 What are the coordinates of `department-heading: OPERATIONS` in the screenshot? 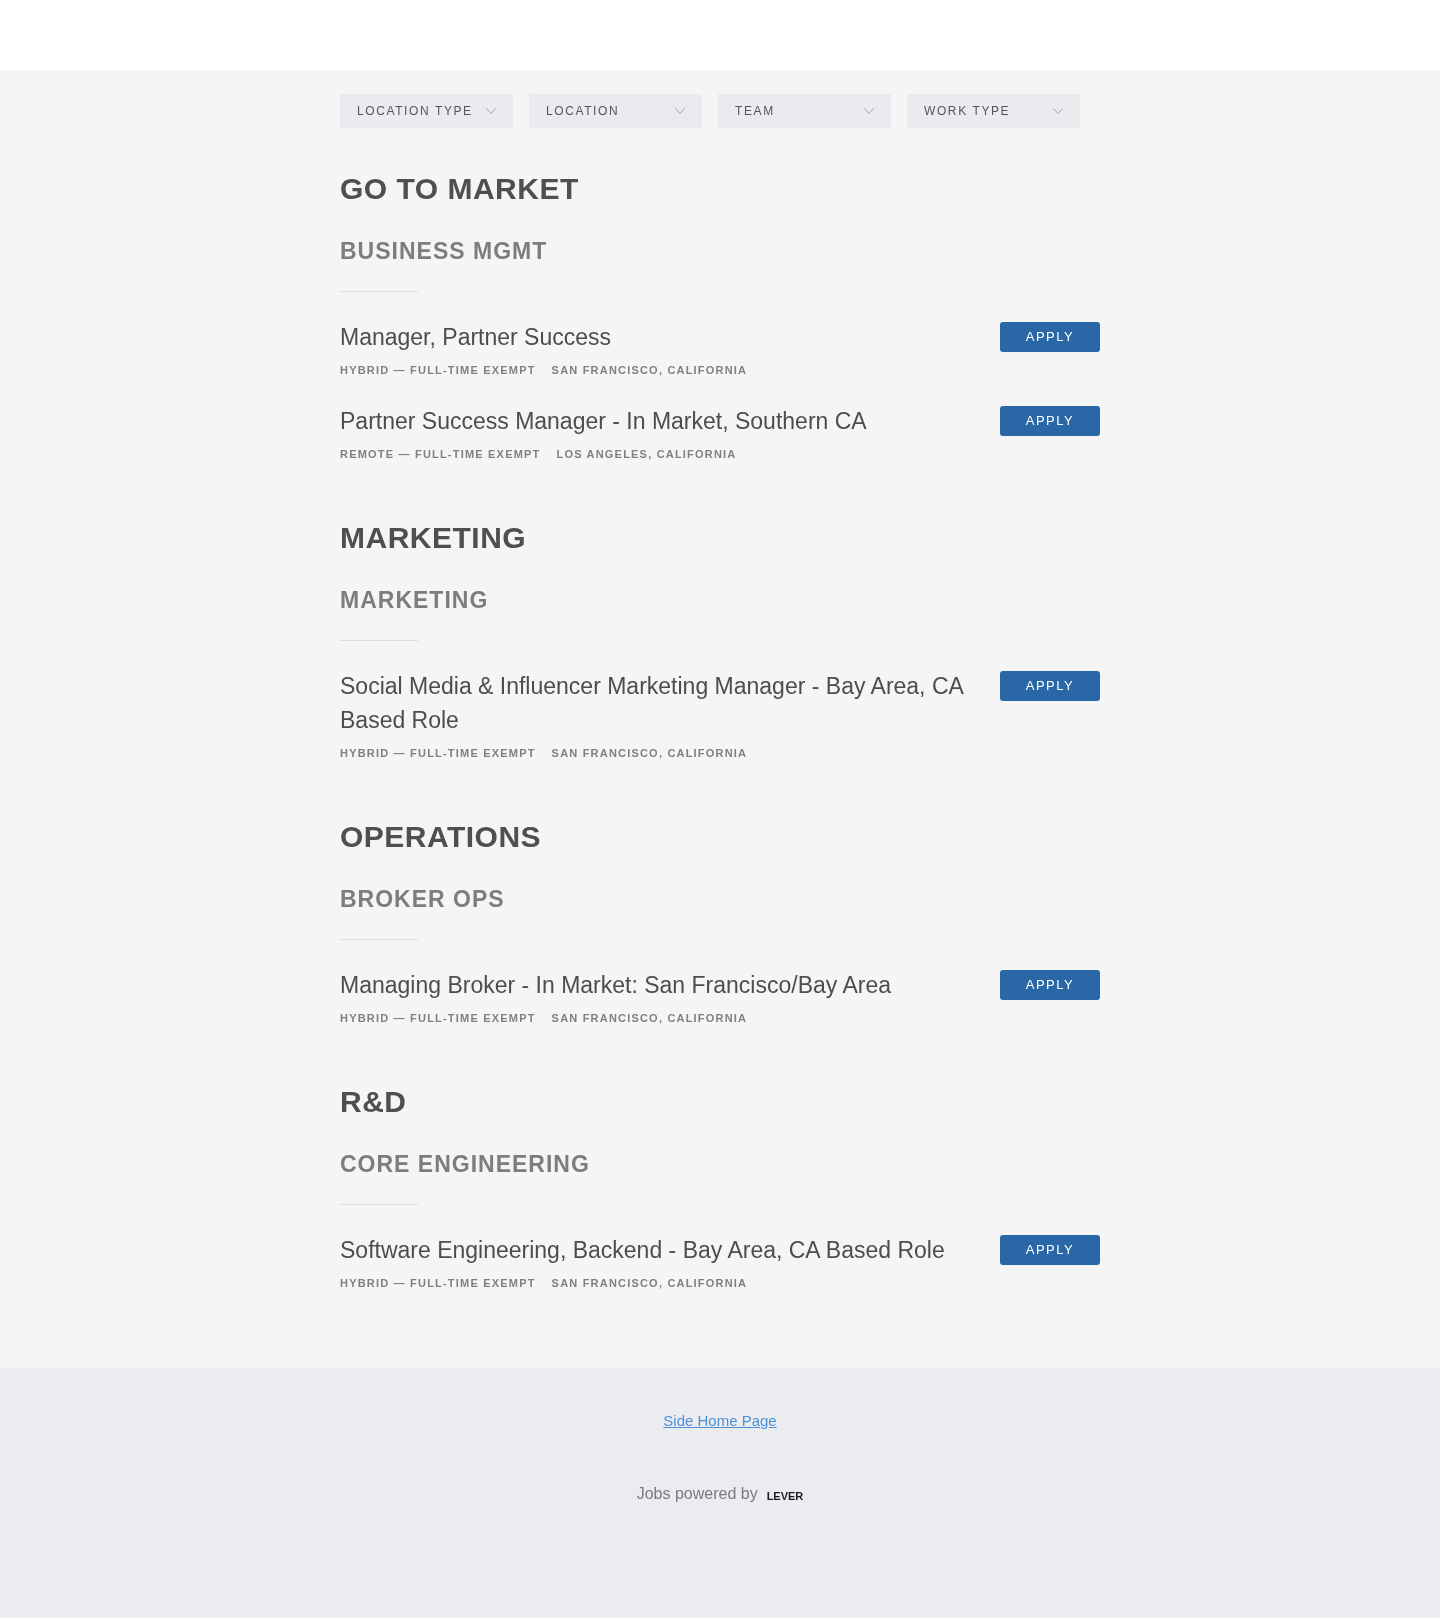 It's located at (441, 837).